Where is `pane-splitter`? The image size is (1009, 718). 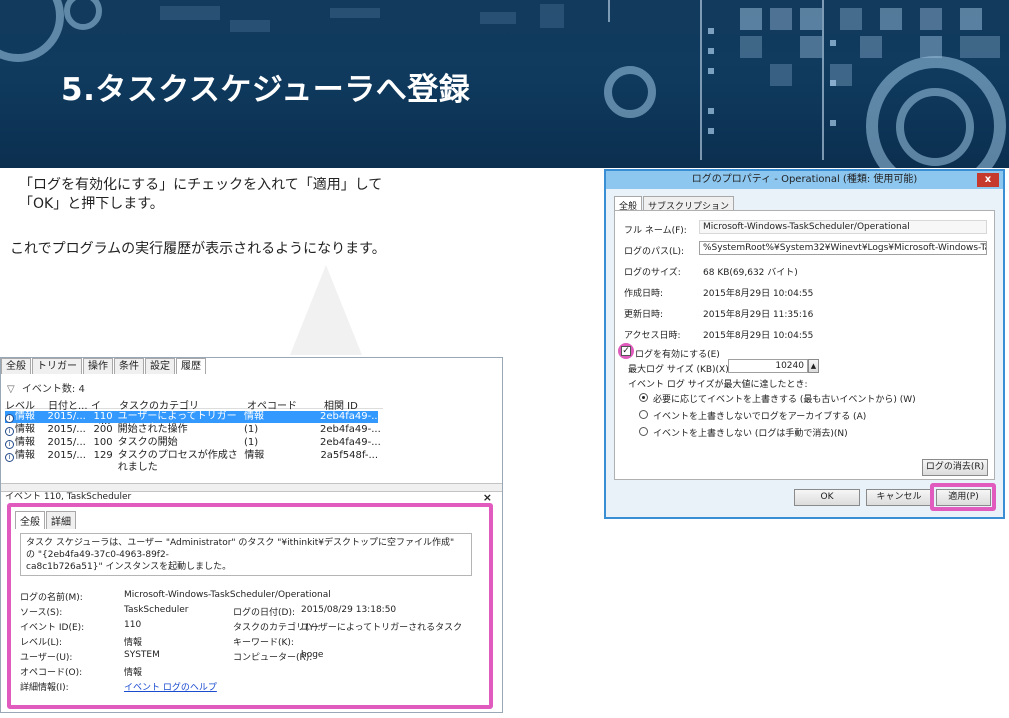
pane-splitter is located at coordinates (251, 487).